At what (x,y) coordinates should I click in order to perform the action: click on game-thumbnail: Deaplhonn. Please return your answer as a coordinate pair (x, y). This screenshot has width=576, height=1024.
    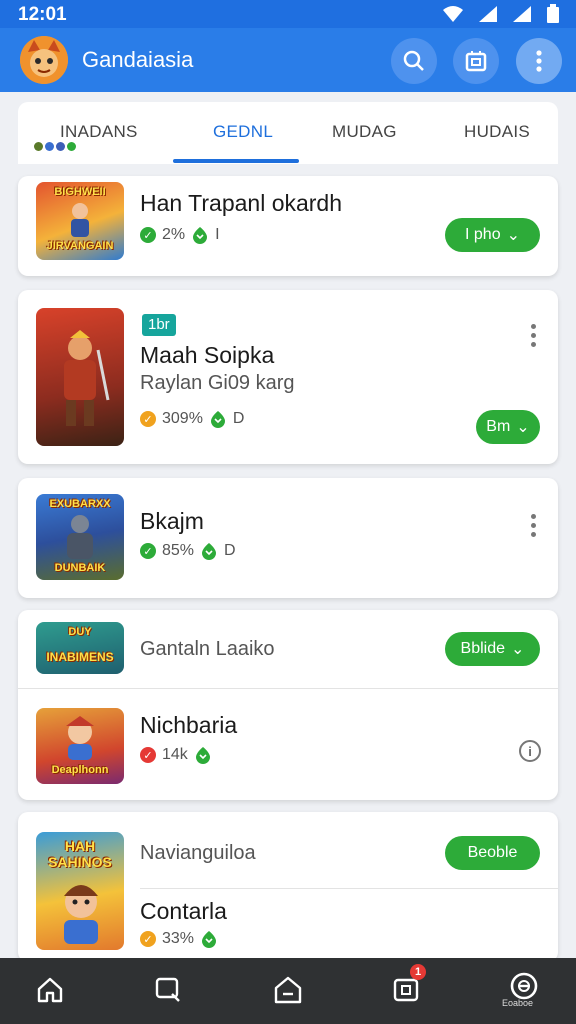
    Looking at the image, I should click on (80, 746).